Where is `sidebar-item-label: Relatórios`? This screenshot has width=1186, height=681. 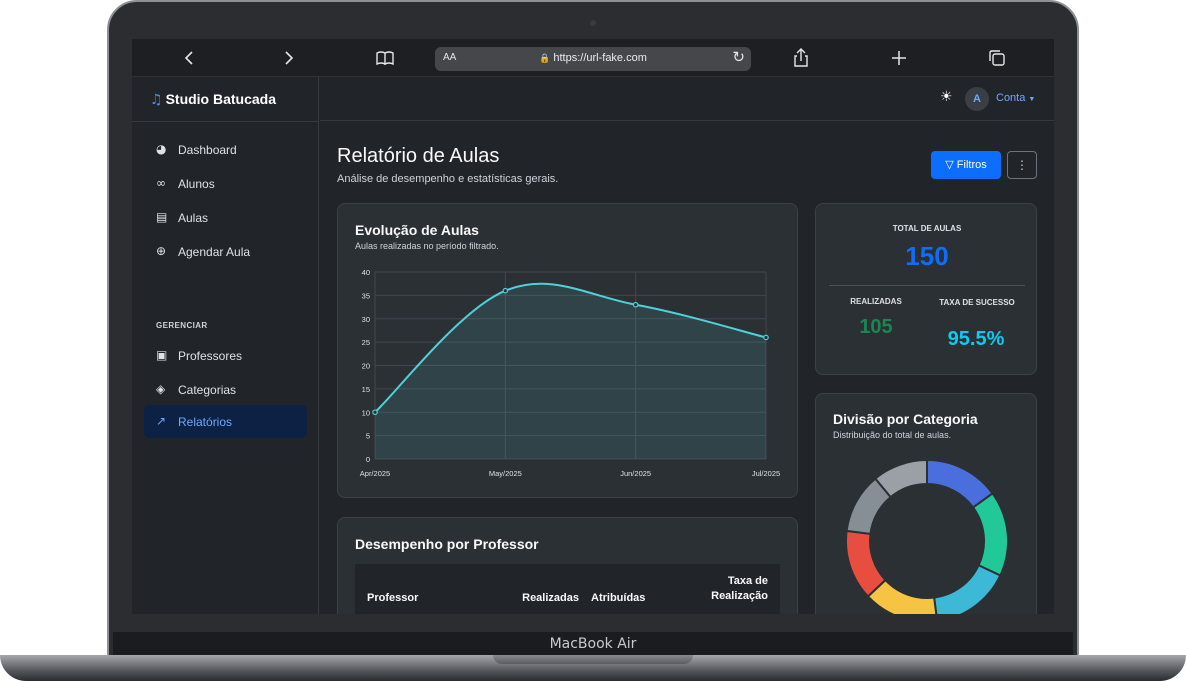 sidebar-item-label: Relatórios is located at coordinates (205, 422).